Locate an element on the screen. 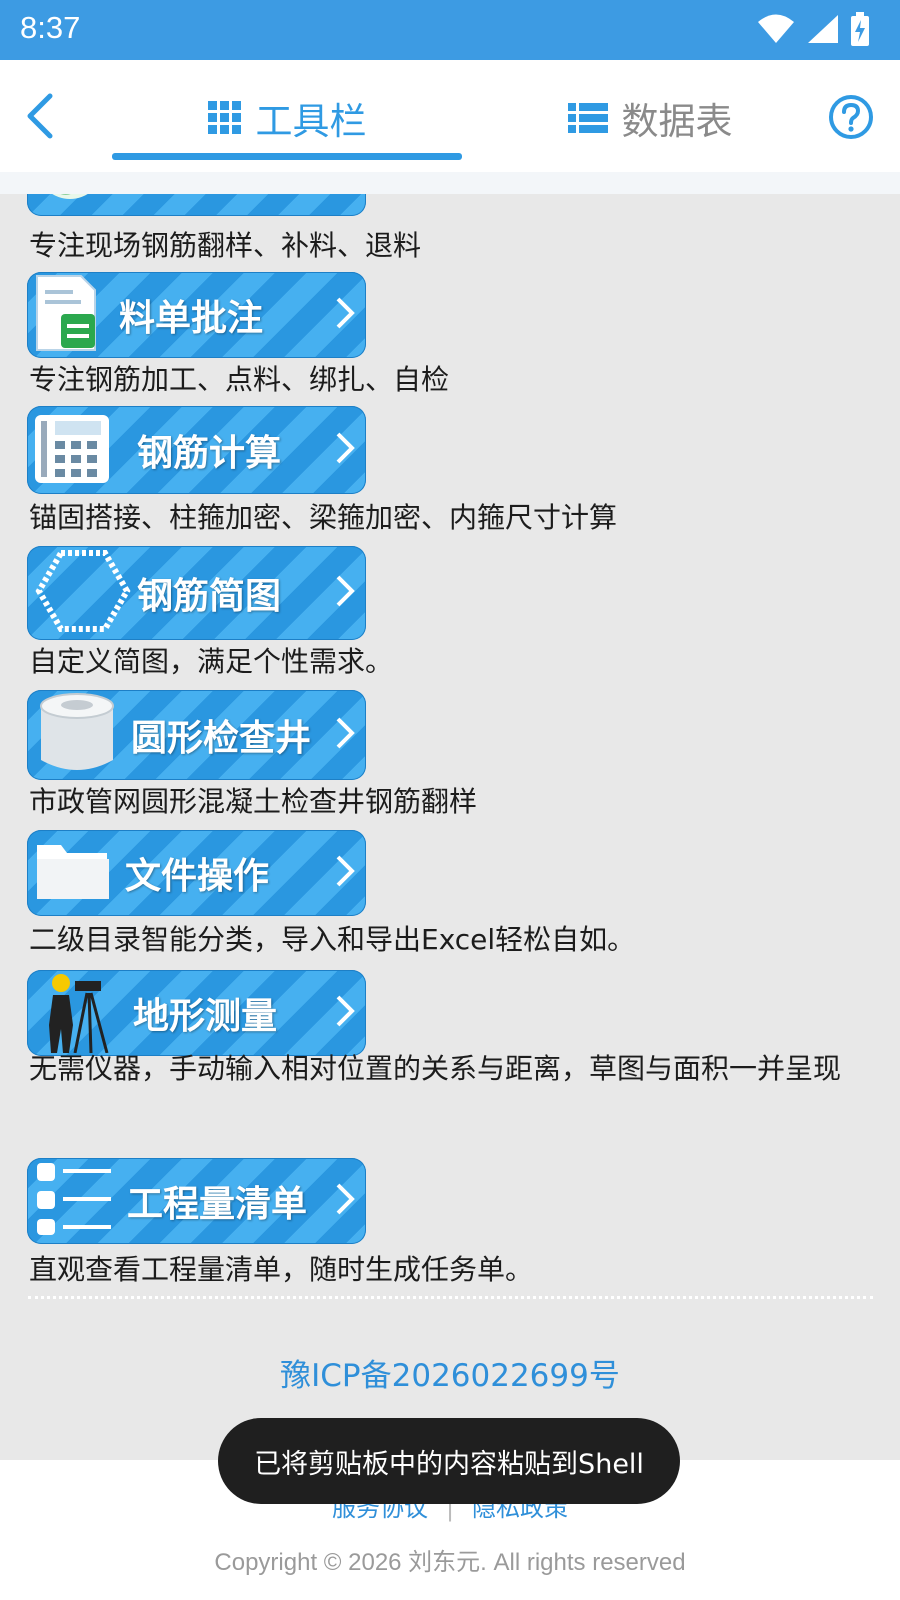 Image resolution: width=900 pixels, height=1600 pixels. tab-data-table: 数据表 is located at coordinates (650, 118).